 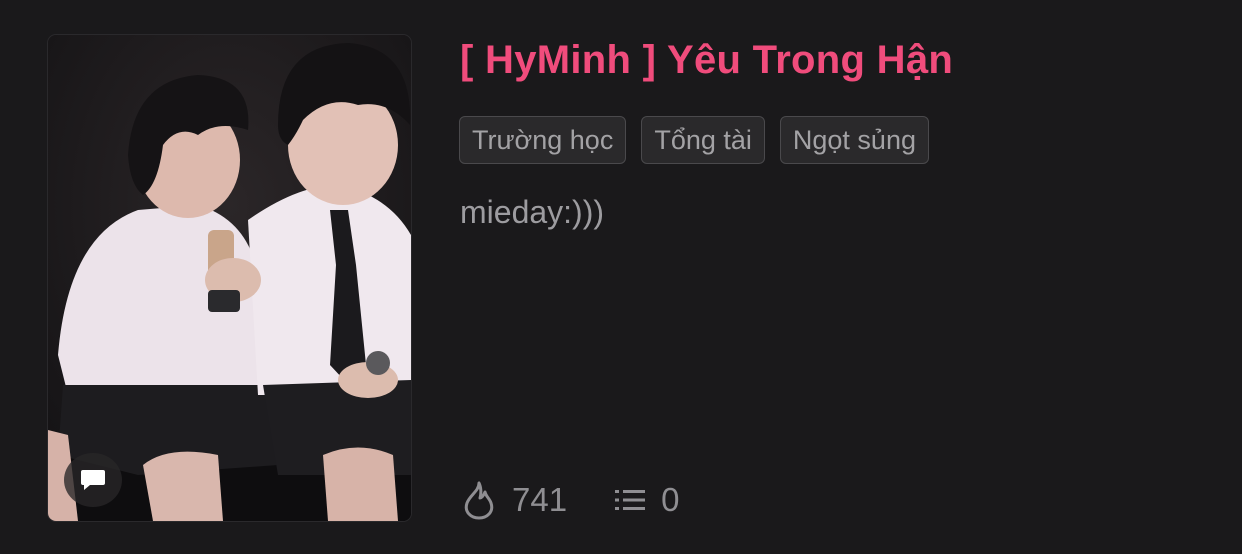 What do you see at coordinates (479, 500) in the screenshot?
I see `flame-icon` at bounding box center [479, 500].